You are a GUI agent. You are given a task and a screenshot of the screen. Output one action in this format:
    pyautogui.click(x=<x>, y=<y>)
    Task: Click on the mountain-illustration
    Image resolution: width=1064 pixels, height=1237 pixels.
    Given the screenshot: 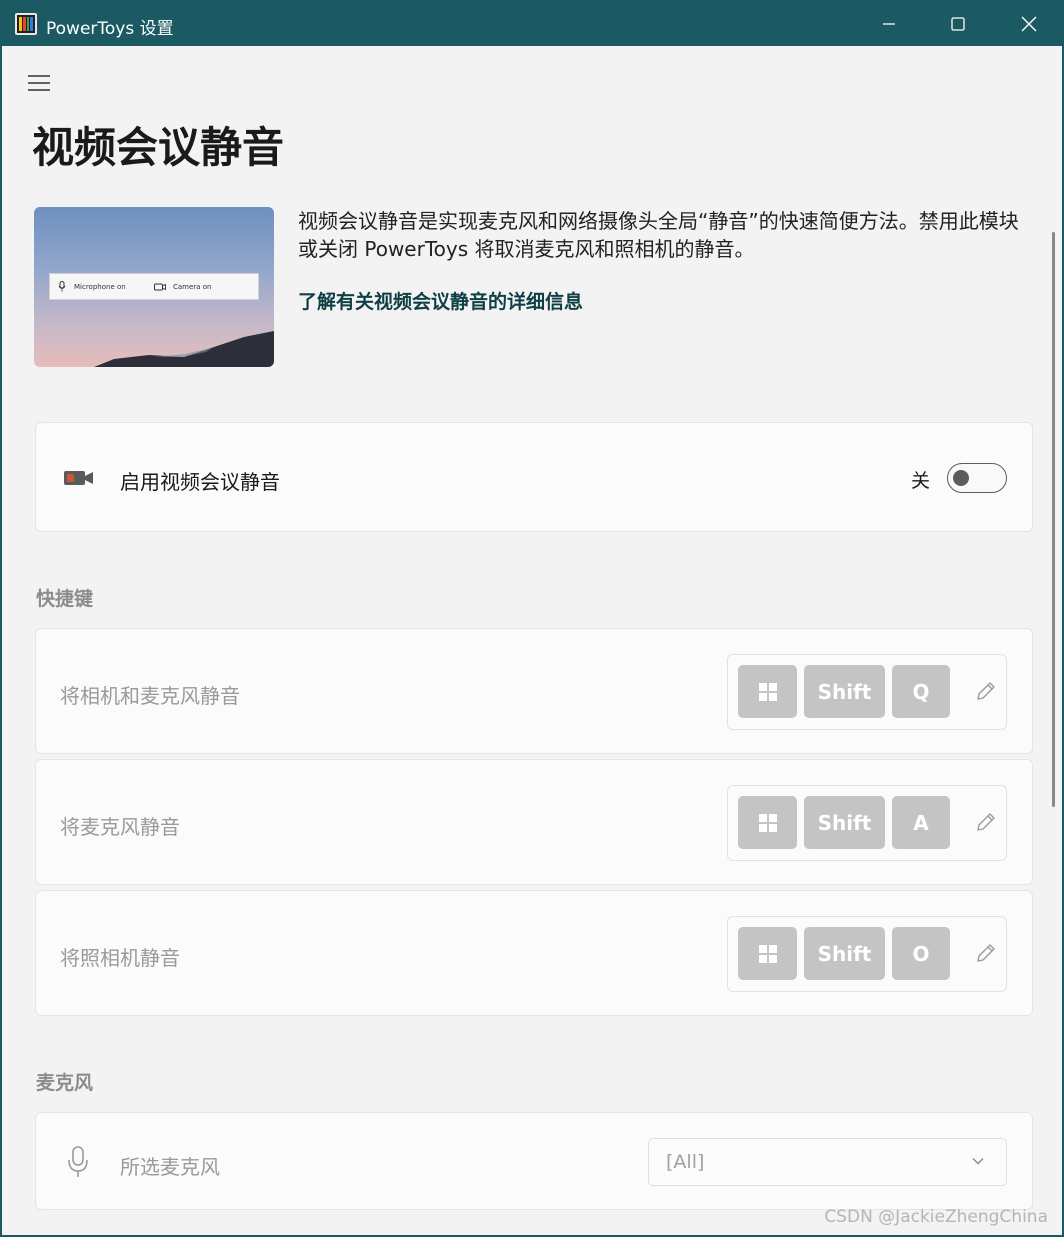 What is the action you would take?
    pyautogui.click(x=184, y=349)
    